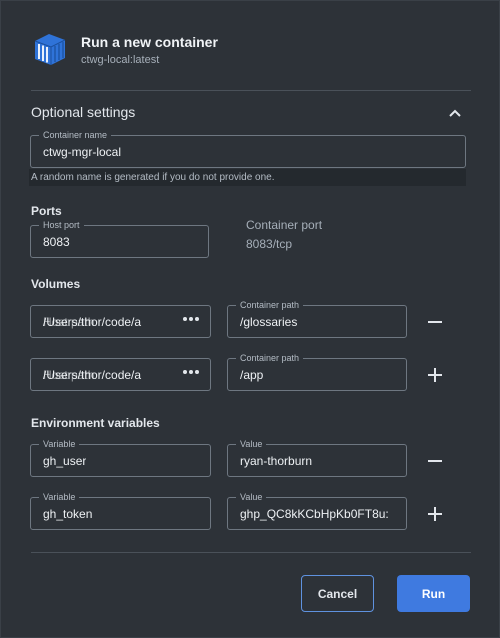  I want to click on env-variable-field: Variable gh_token, so click(120, 510).